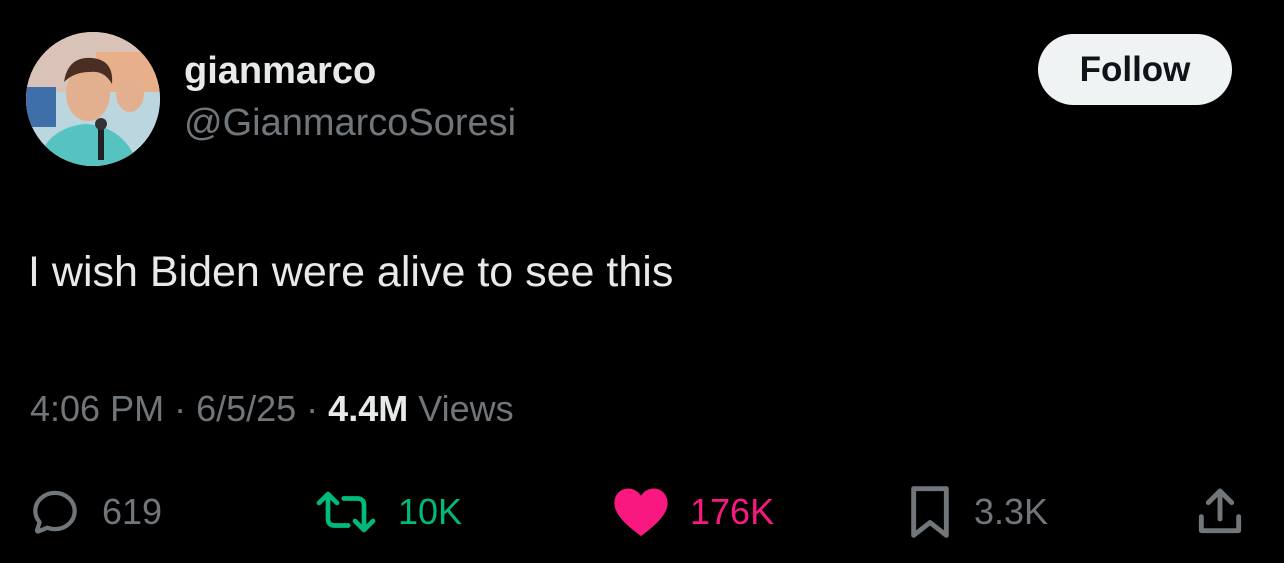  What do you see at coordinates (641, 512) in the screenshot?
I see `filled-heart-icon` at bounding box center [641, 512].